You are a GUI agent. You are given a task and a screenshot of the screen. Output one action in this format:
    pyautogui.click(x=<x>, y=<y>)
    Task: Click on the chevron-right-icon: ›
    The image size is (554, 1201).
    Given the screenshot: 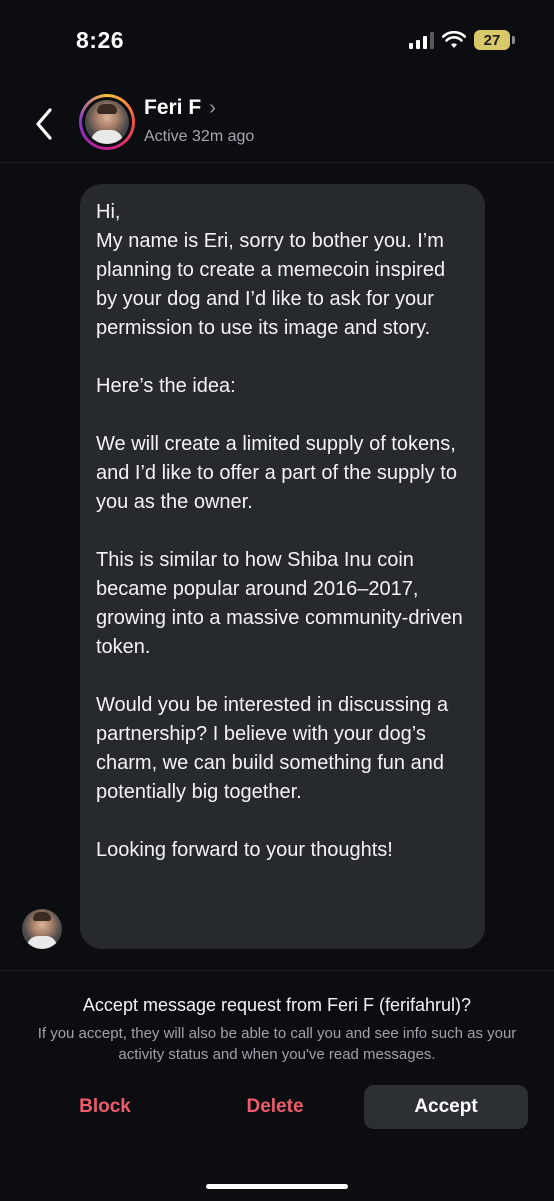 What is the action you would take?
    pyautogui.click(x=212, y=108)
    